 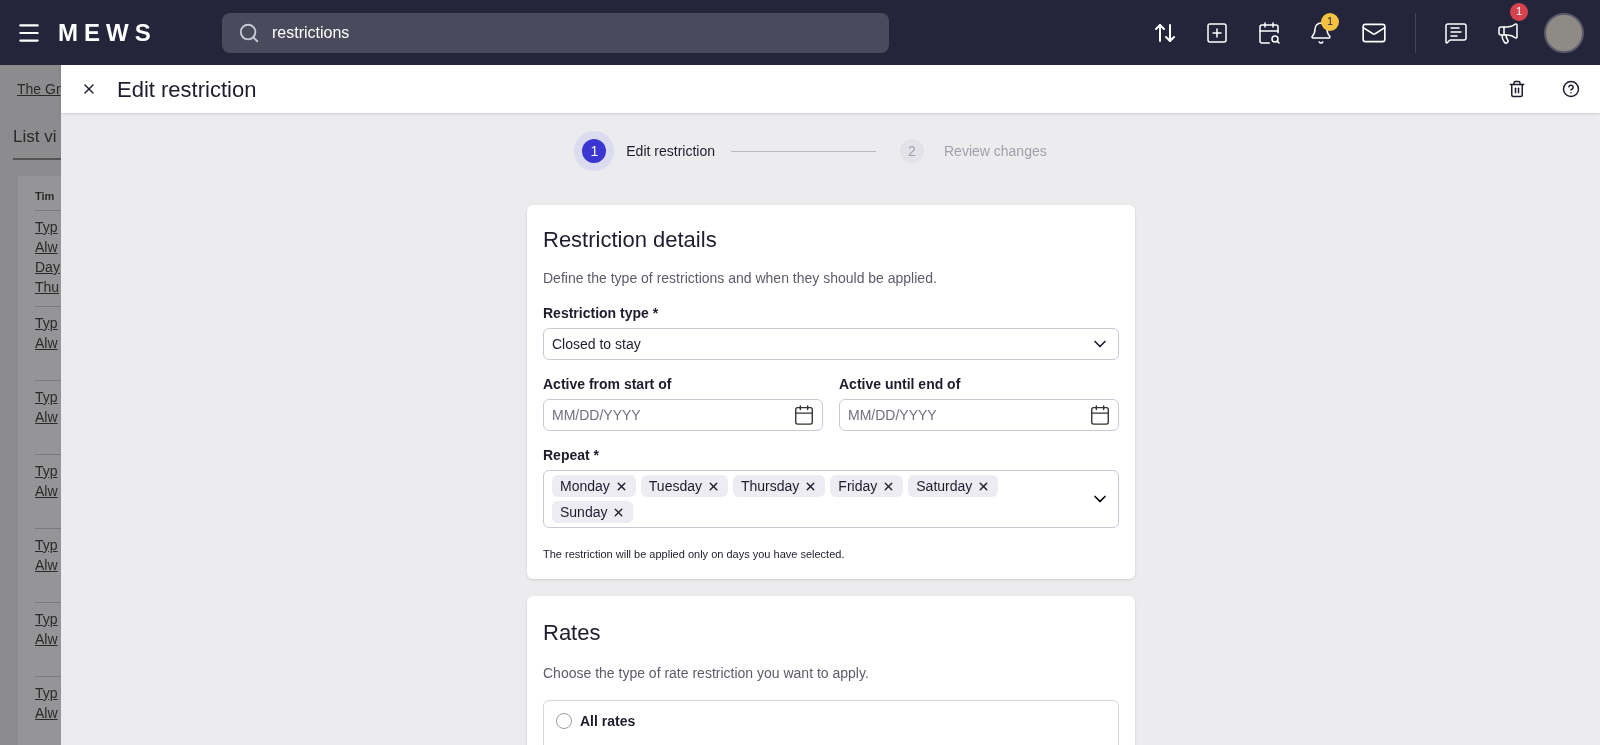 I want to click on help-icon, so click(x=1571, y=89).